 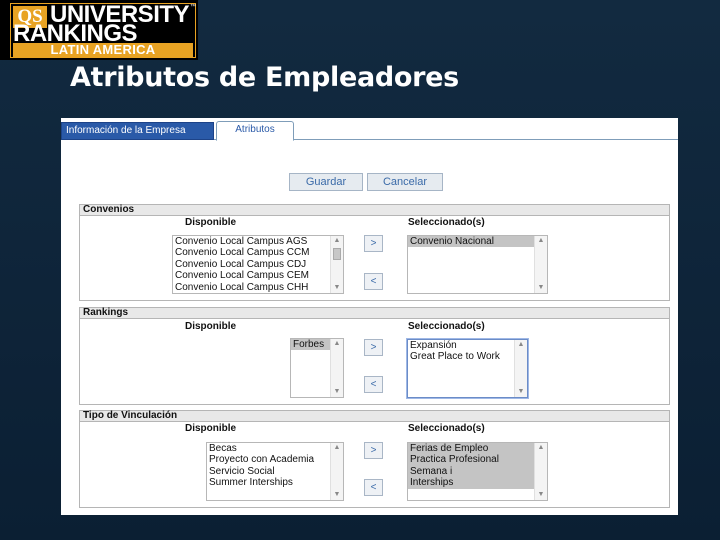 I want to click on tab-company-info: Información de la Empresa, so click(x=137, y=131).